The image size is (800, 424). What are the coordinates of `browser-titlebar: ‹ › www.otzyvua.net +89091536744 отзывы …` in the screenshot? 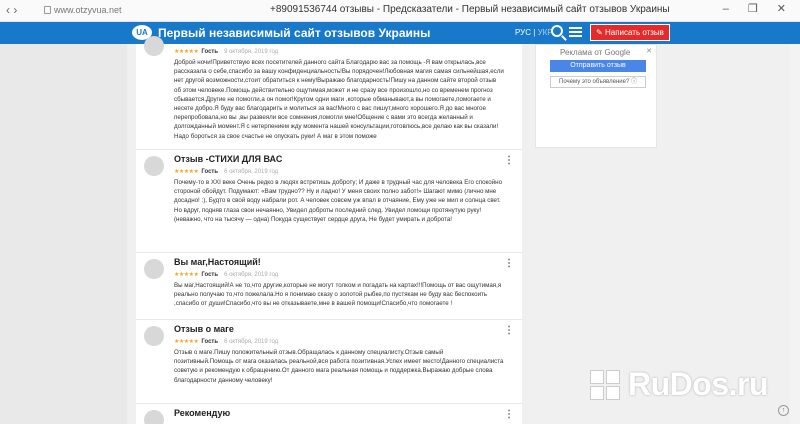 It's located at (400, 11).